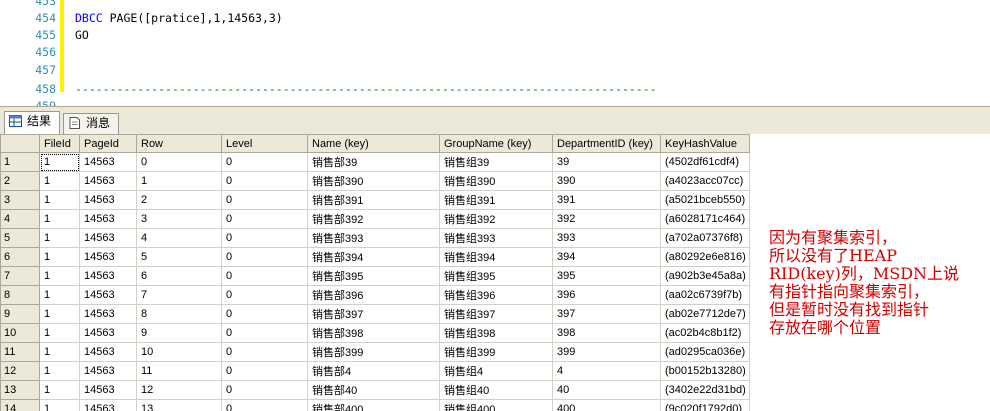  I want to click on table-cell: 销售部398, so click(373, 333).